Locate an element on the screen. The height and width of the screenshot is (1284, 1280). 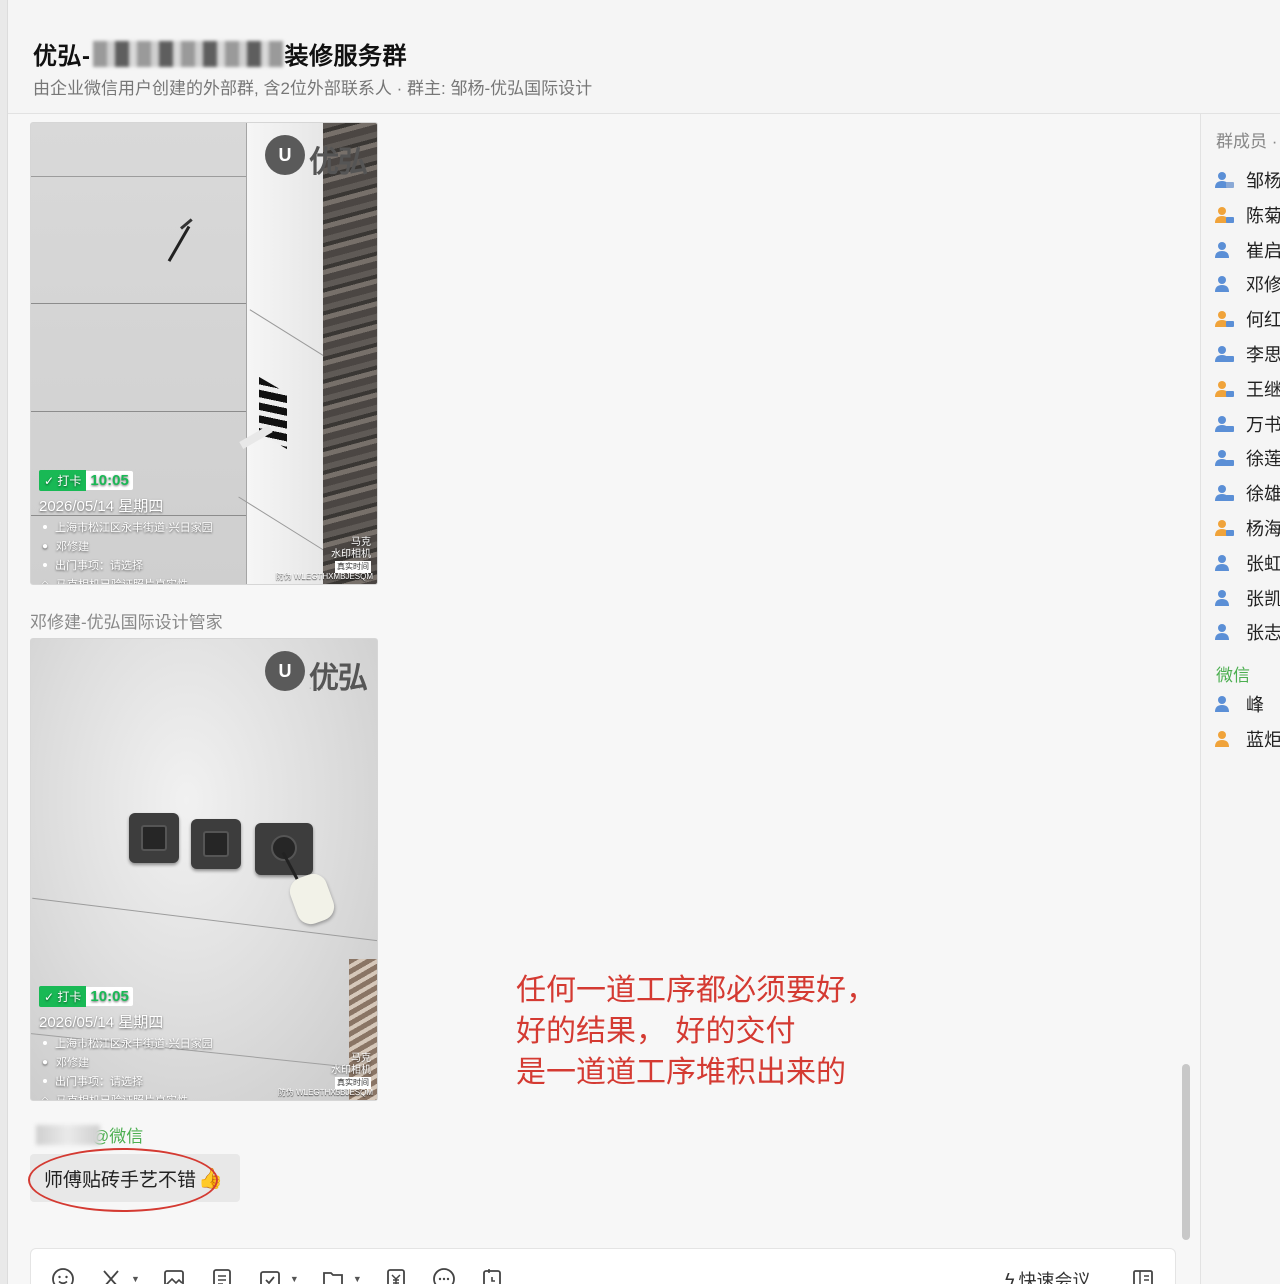
member-name: 张虹 is located at coordinates (1263, 563).